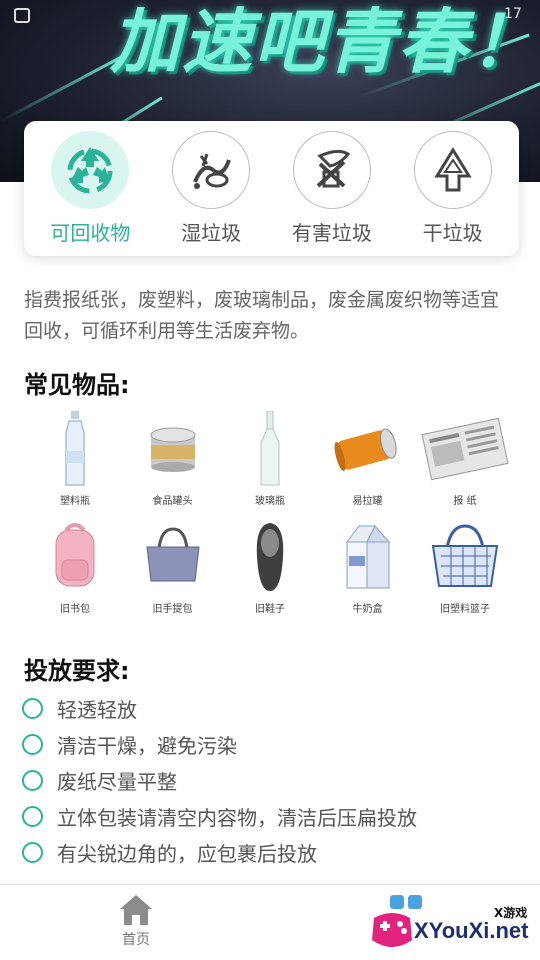 The image size is (540, 960). I want to click on tab-dry-garbage-label: 干垃圾, so click(452, 233).